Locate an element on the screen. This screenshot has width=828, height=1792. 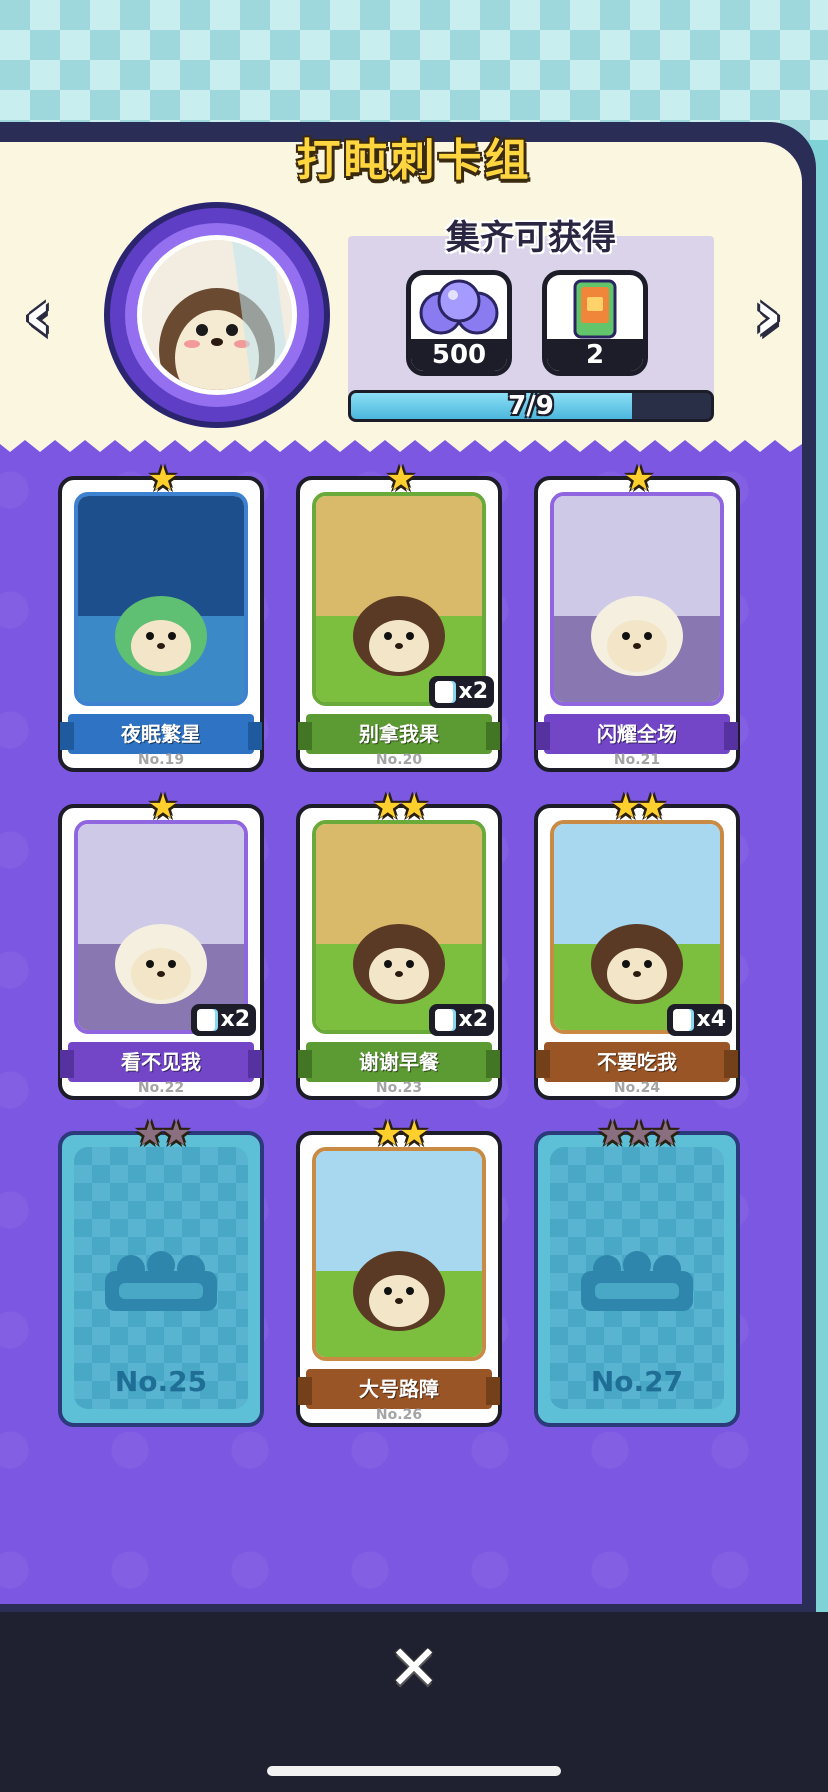
close-icon: ✕ is located at coordinates (414, 1667).